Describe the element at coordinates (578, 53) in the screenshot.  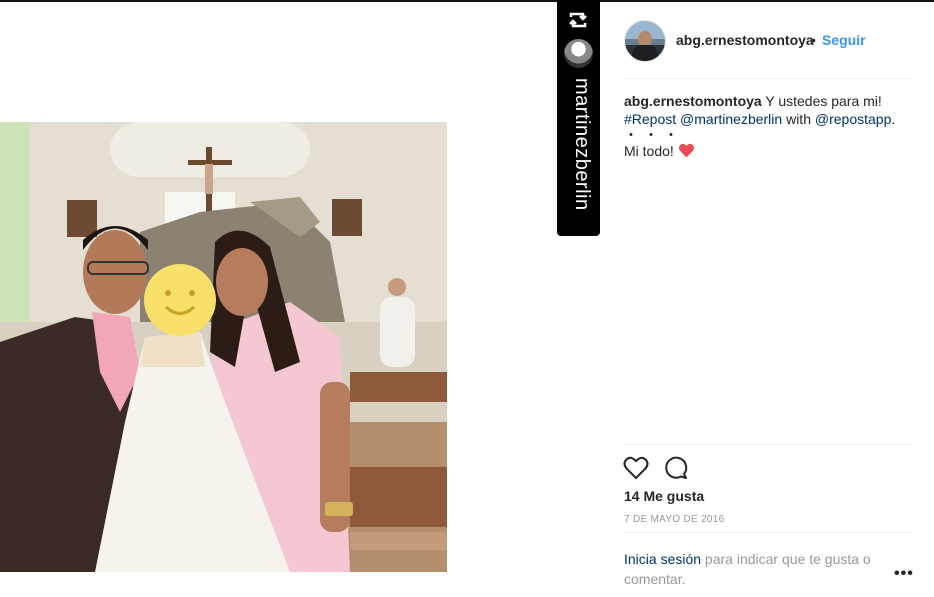
I see `repost-avatar` at that location.